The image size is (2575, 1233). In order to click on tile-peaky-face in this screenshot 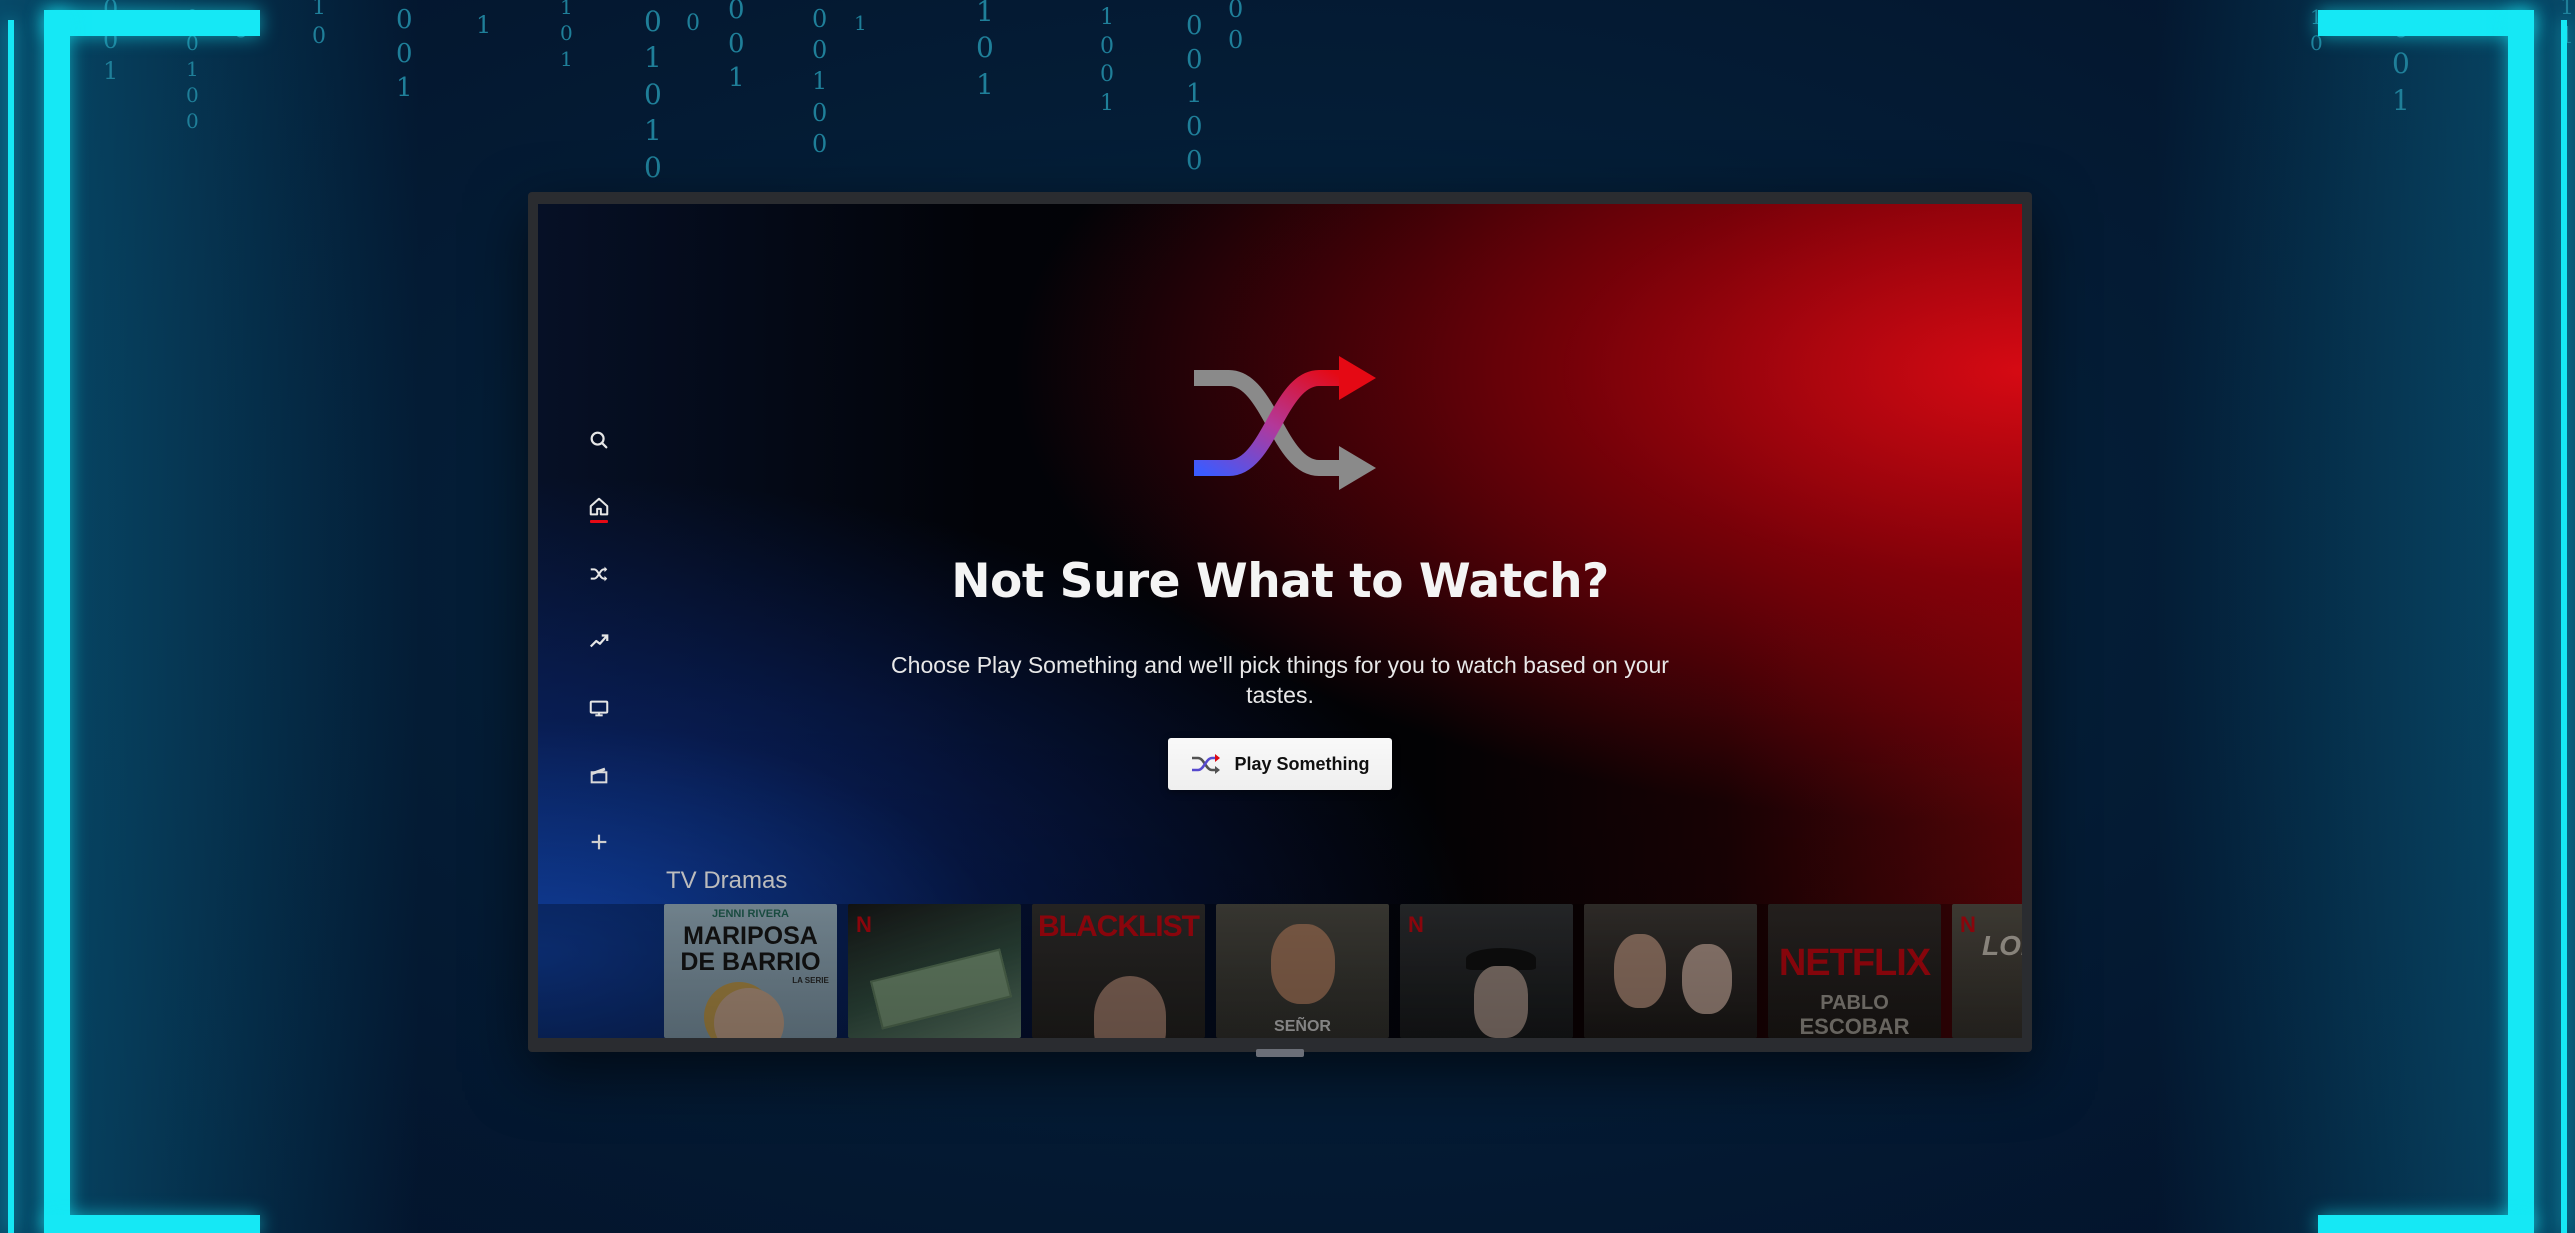, I will do `click(1501, 1002)`.